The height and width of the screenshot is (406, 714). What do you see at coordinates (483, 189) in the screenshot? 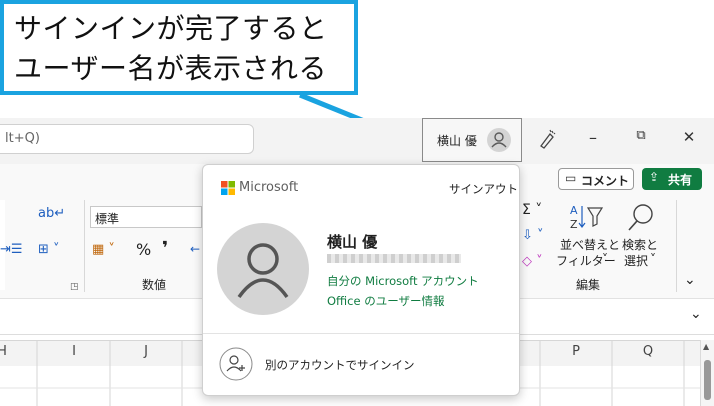
I see `sign-out-link: サインアウト` at bounding box center [483, 189].